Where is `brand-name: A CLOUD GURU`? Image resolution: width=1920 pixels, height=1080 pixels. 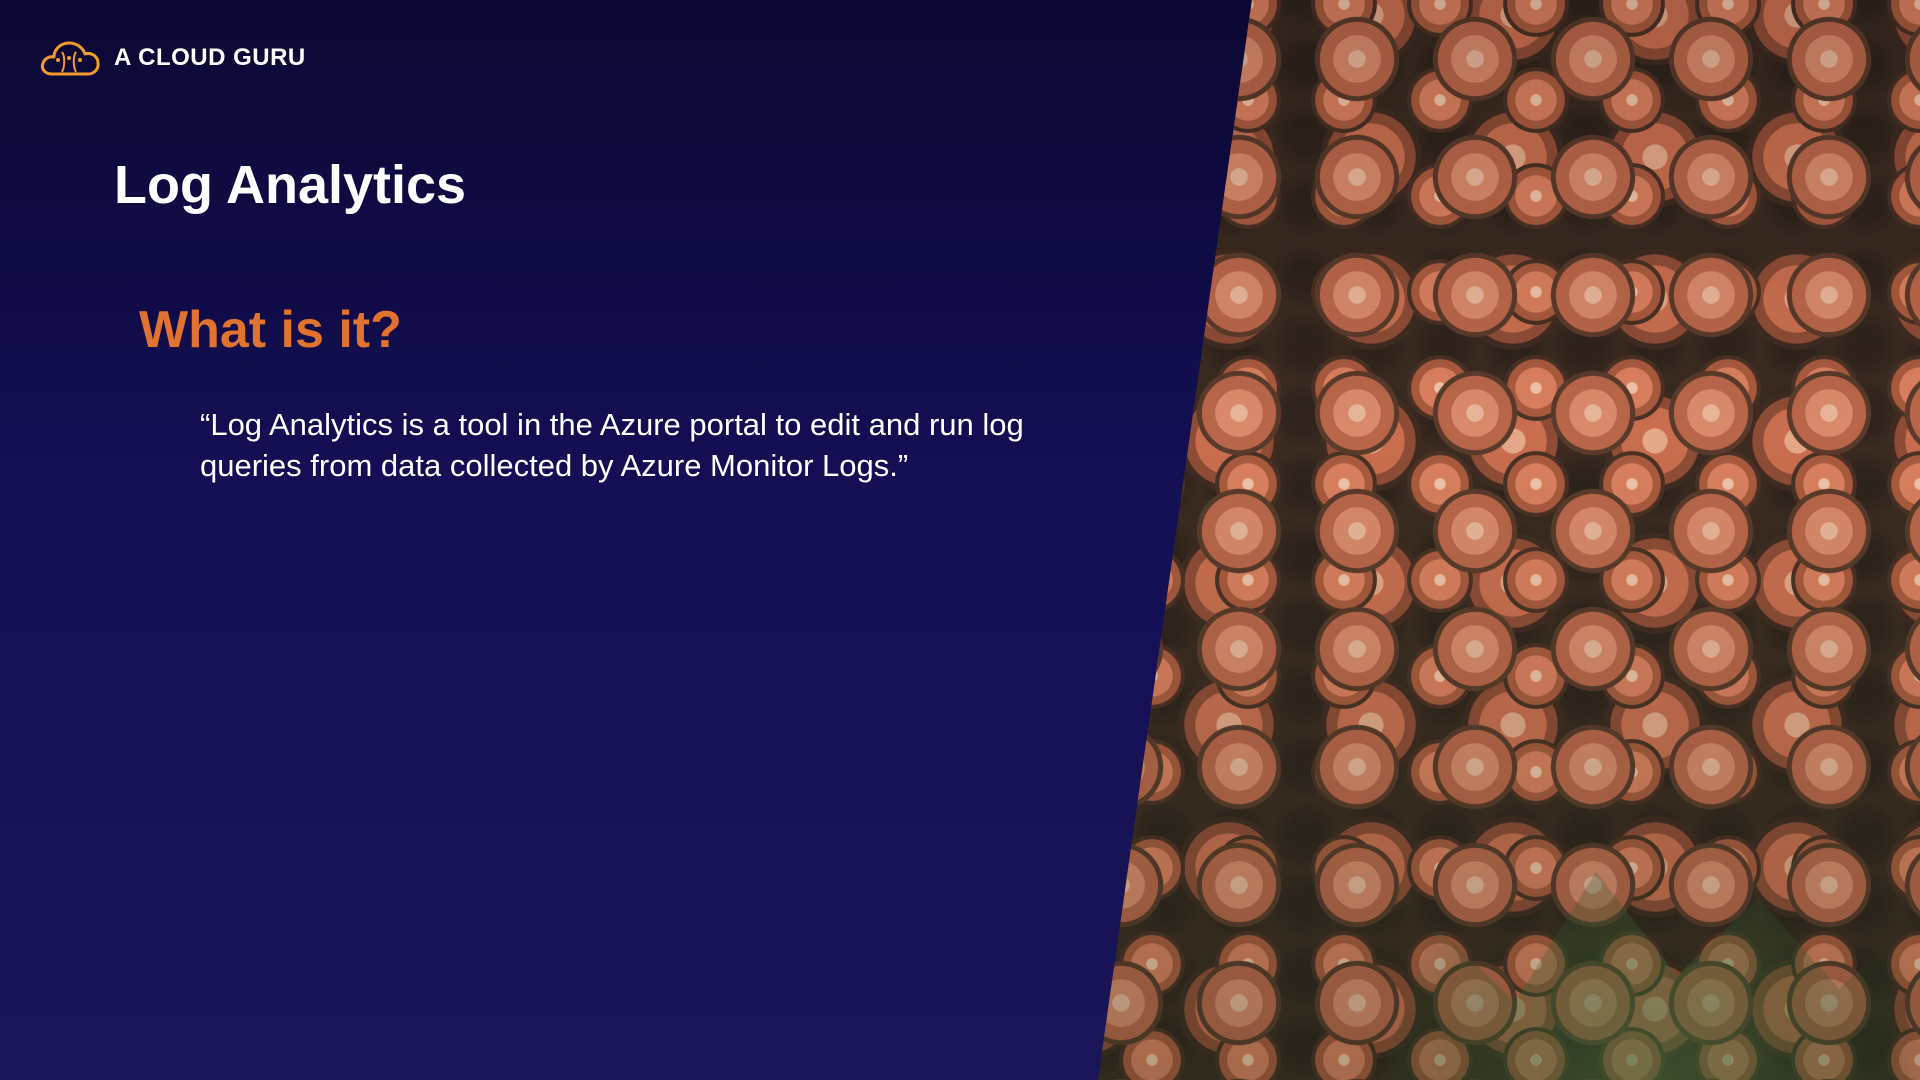
brand-name: A CLOUD GURU is located at coordinates (210, 57).